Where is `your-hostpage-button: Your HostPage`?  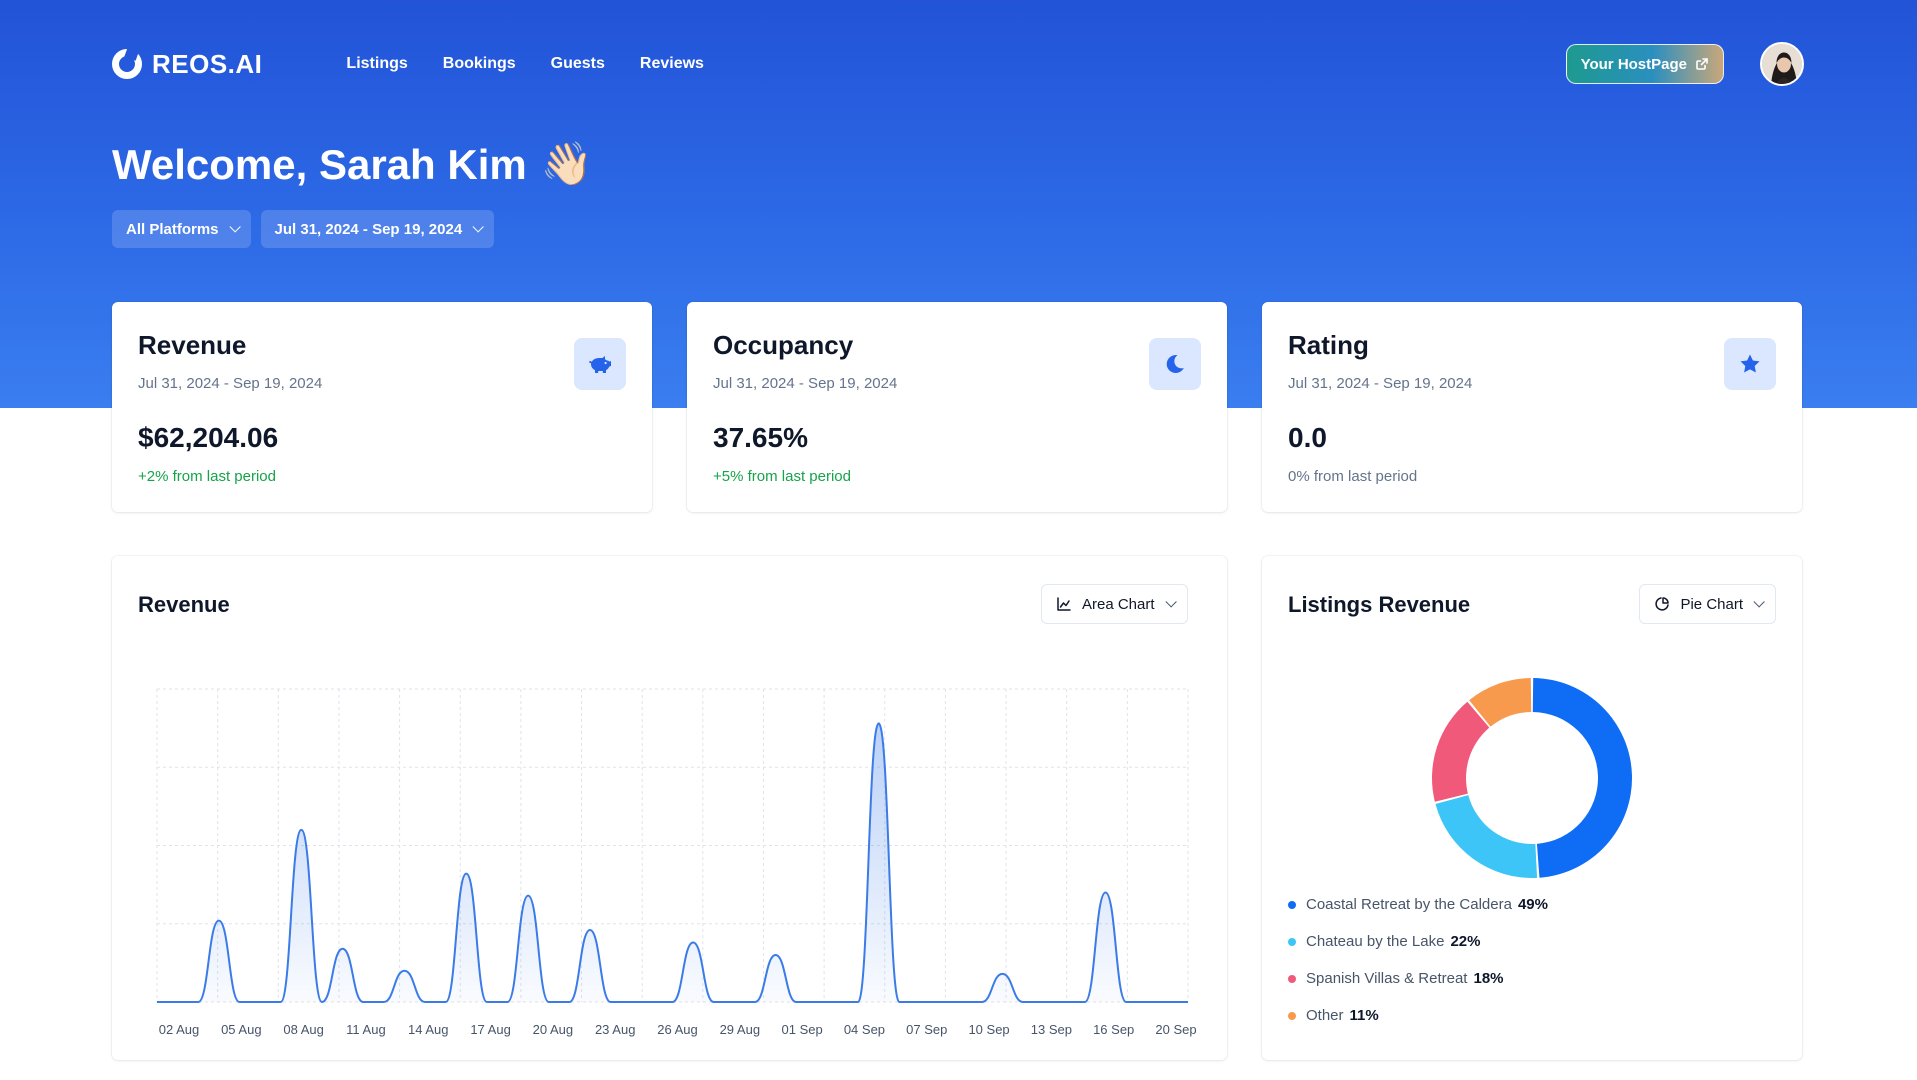
your-hostpage-button: Your HostPage is located at coordinates (1644, 64).